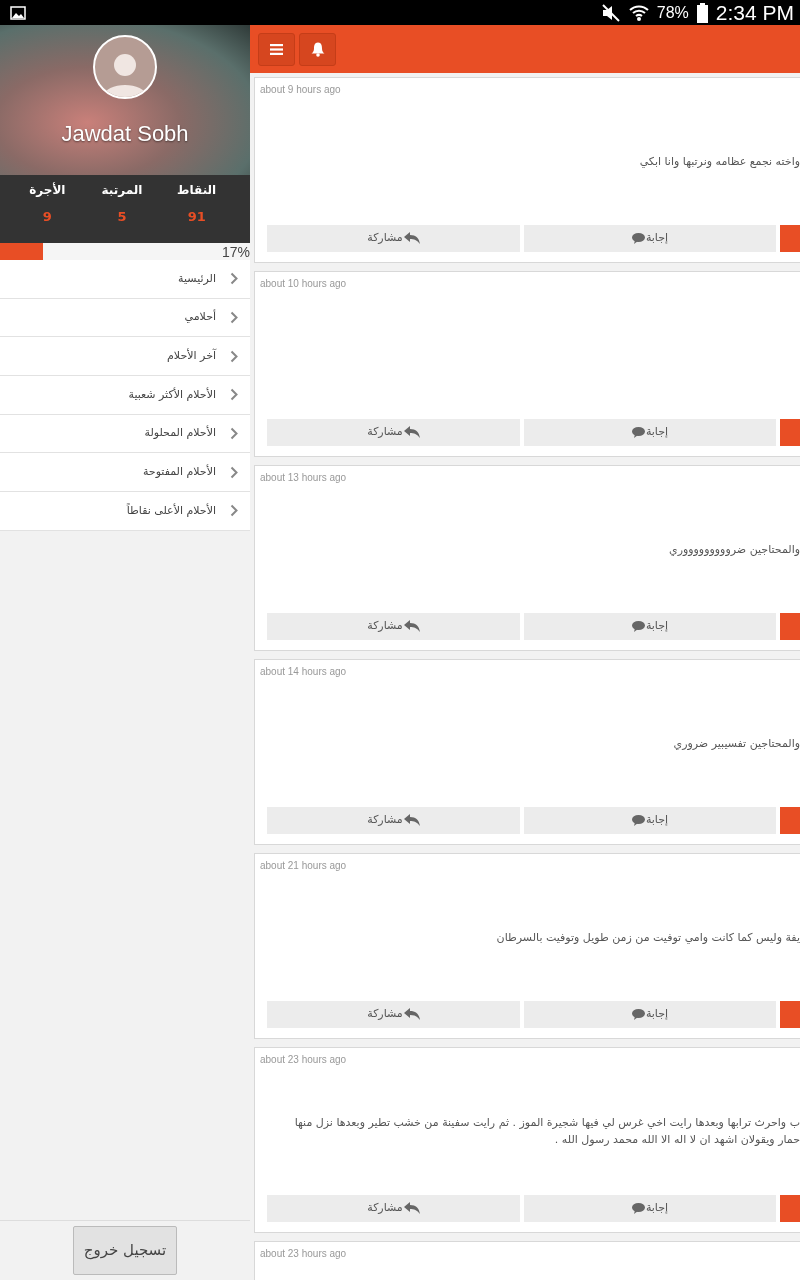 The image size is (800, 1280). What do you see at coordinates (196, 217) in the screenshot?
I see `stat-value: 91` at bounding box center [196, 217].